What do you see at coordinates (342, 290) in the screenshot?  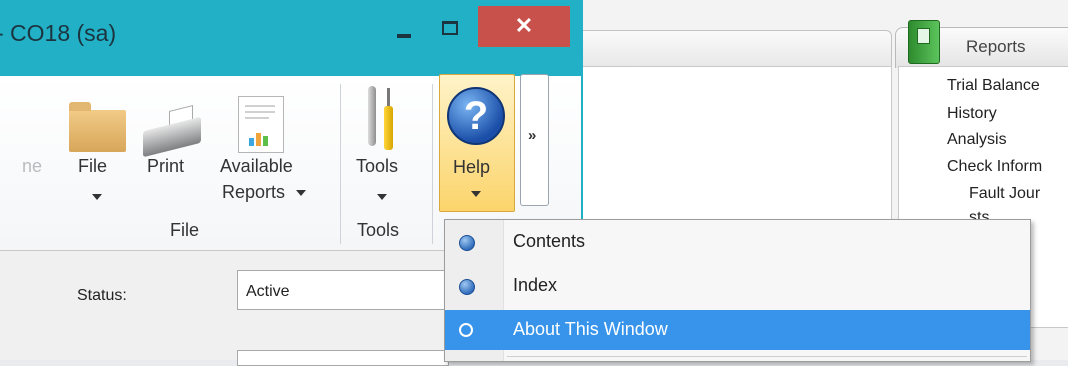 I see `status-field: Active` at bounding box center [342, 290].